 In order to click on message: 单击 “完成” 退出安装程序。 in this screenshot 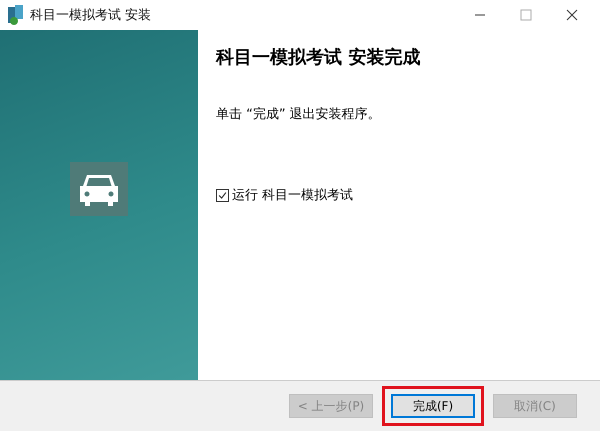, I will do `click(299, 114)`.